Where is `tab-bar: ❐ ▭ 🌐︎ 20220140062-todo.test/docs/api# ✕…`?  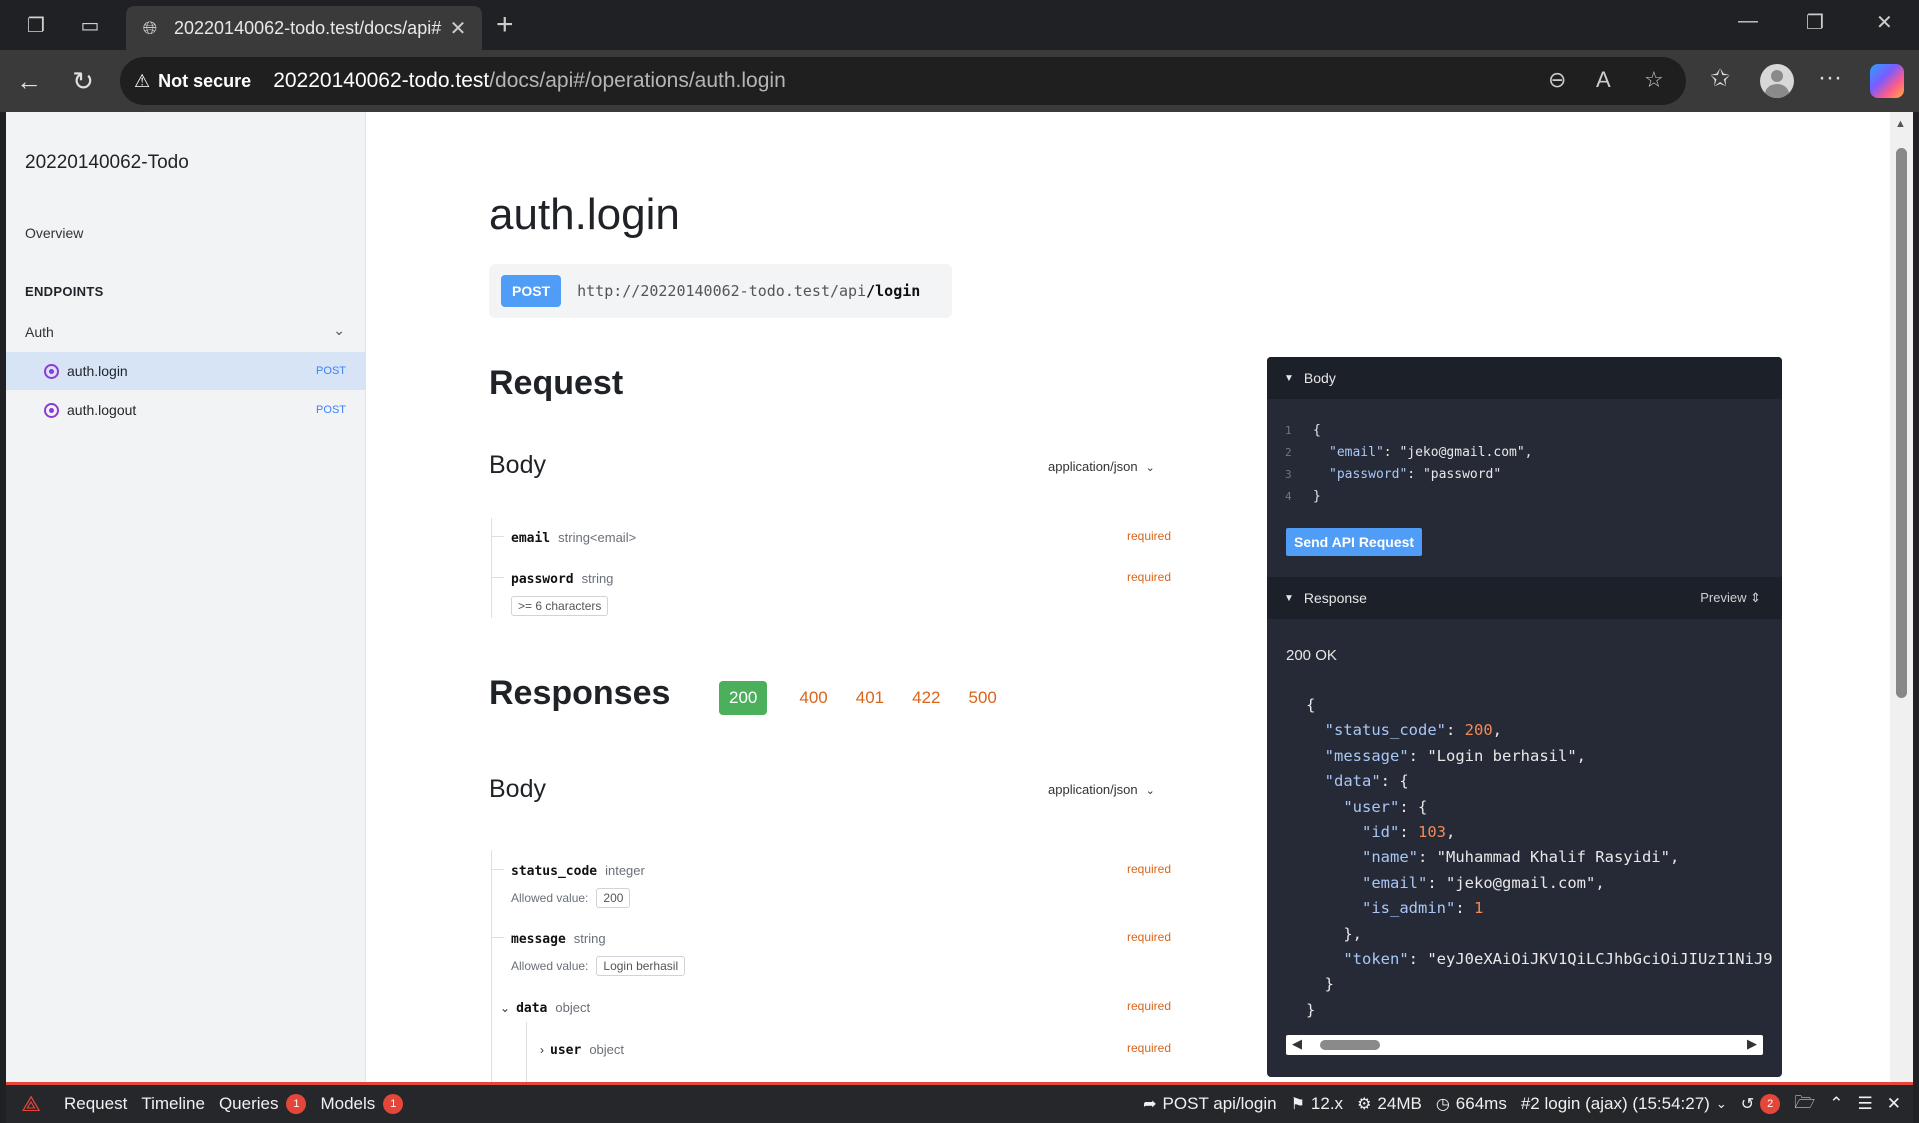 tab-bar: ❐ ▭ 🌐︎ 20220140062-todo.test/docs/api# ✕… is located at coordinates (959, 25).